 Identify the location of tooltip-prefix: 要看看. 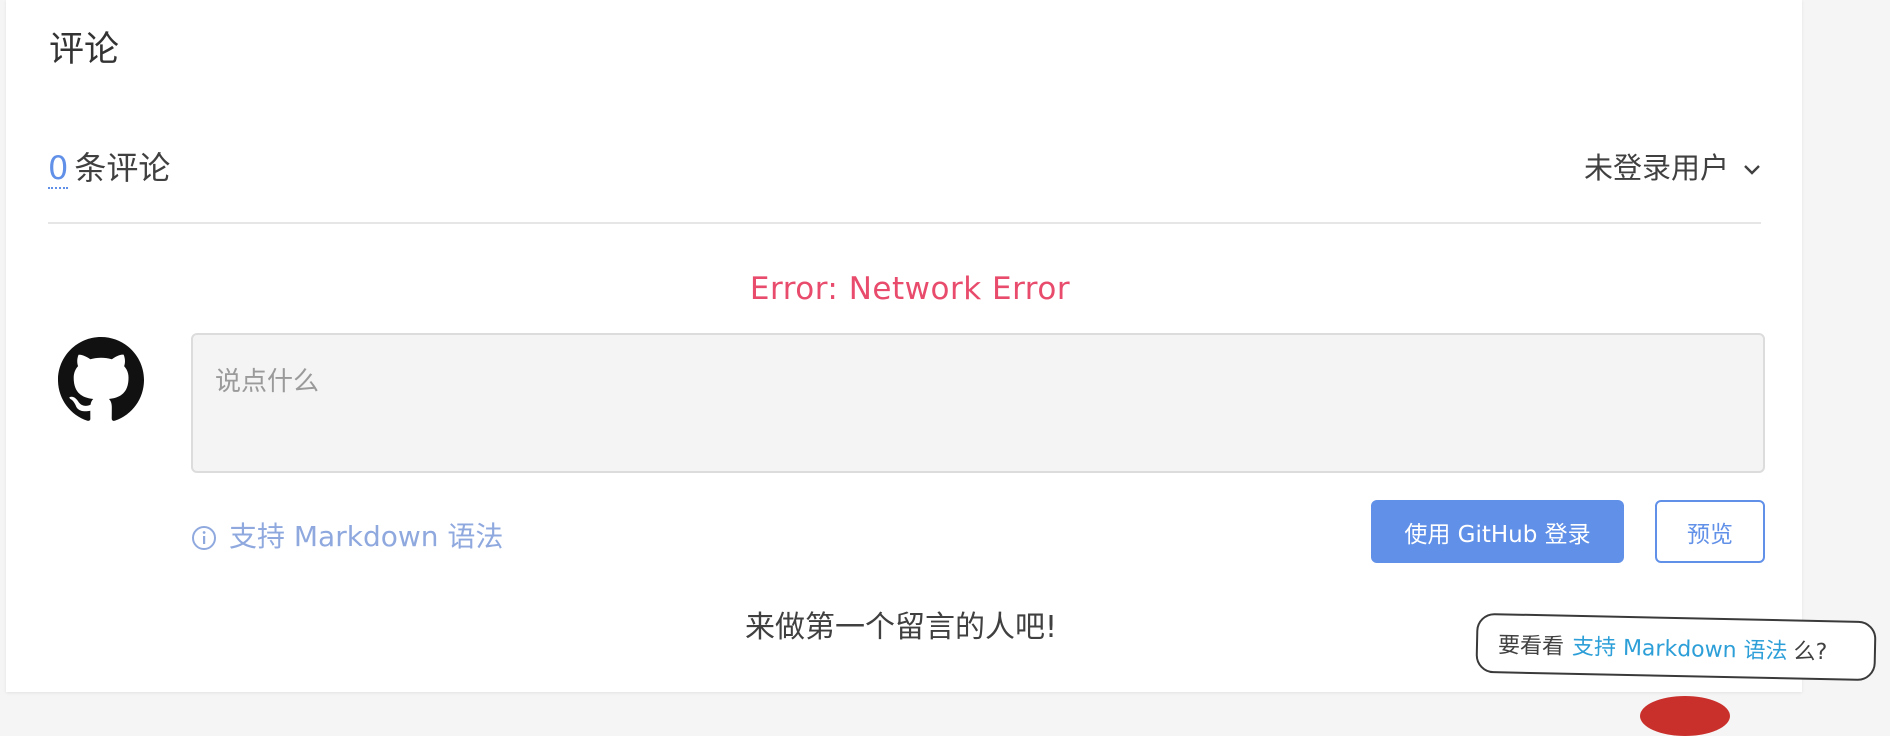
(1531, 646).